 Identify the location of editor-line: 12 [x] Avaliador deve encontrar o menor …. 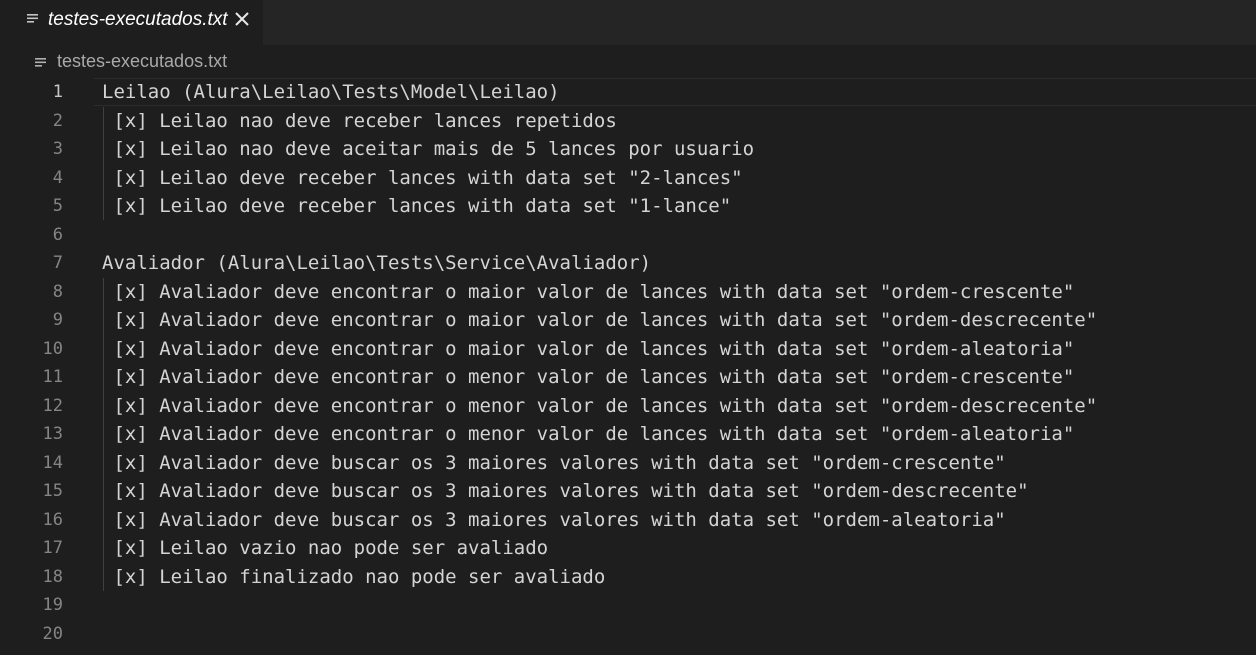
(628, 406).